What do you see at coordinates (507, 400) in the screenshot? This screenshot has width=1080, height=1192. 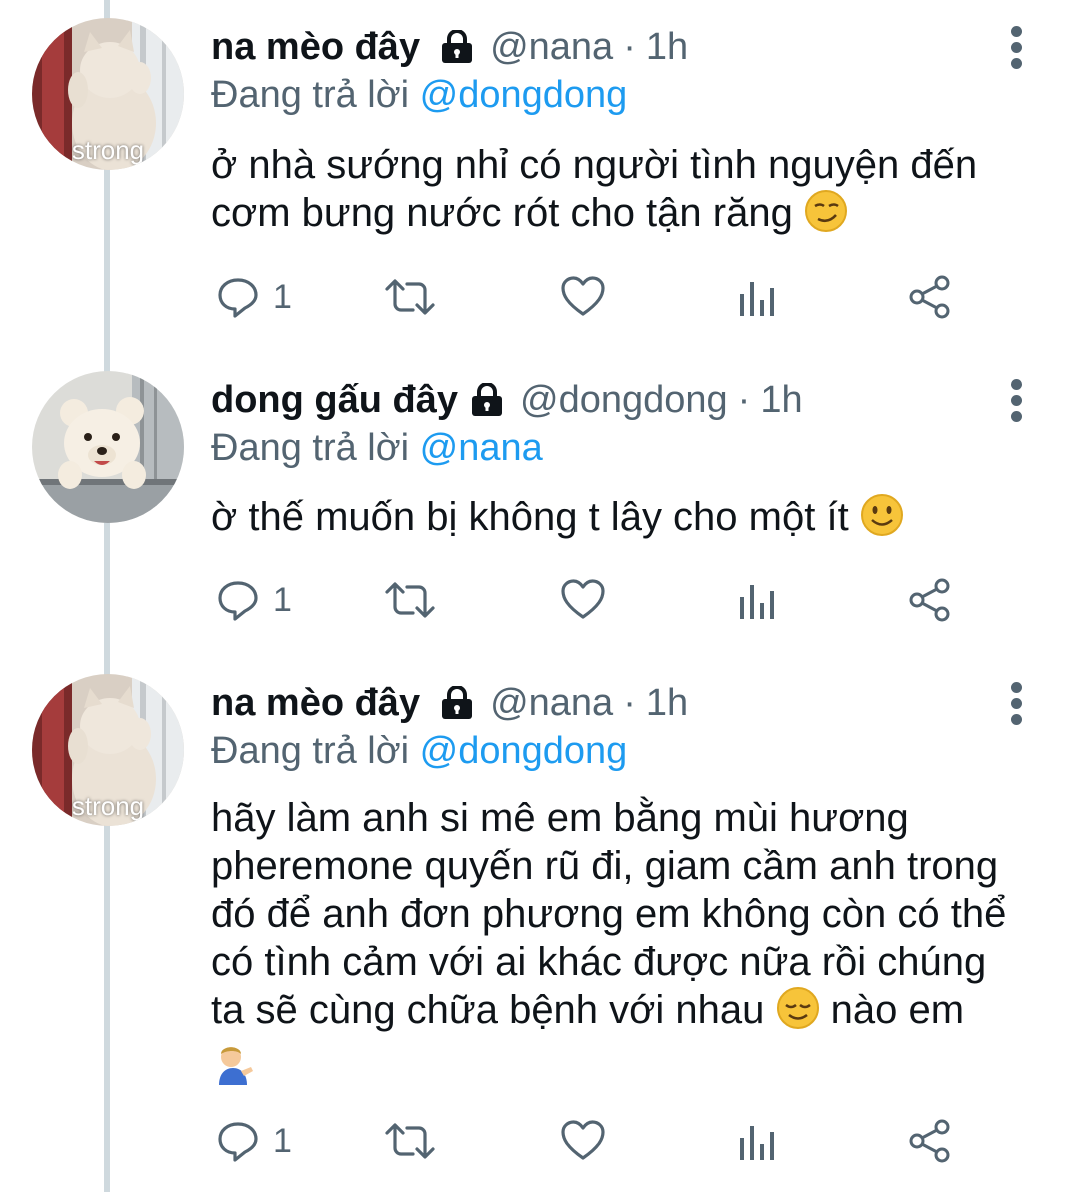 I see `tweet-header: dong gấu đây @dongdong · 1h` at bounding box center [507, 400].